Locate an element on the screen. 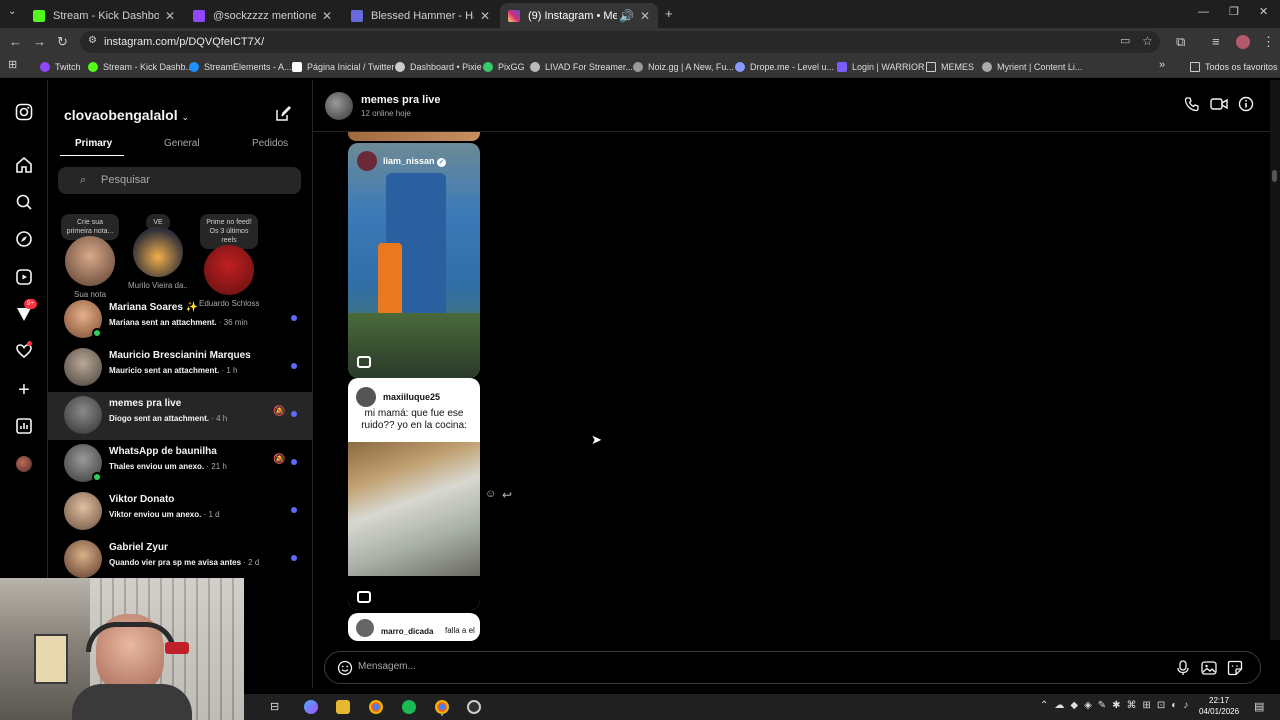 Image resolution: width=1280 pixels, height=720 pixels. group-name: memes pra live is located at coordinates (401, 100).